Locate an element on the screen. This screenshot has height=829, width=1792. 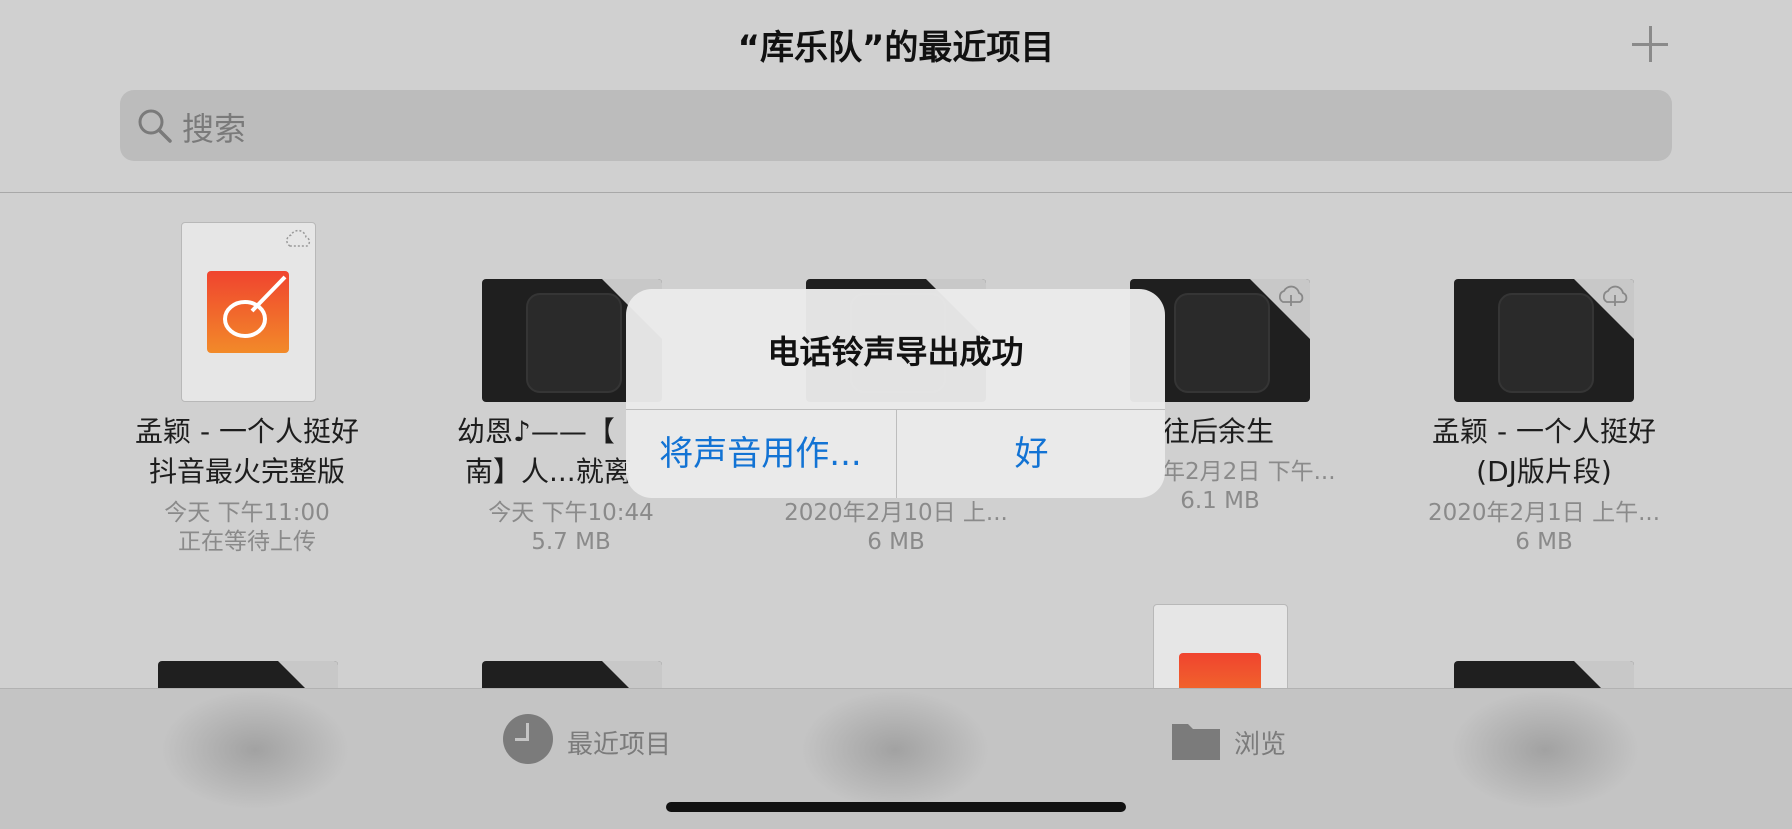
tab-recent-label: 最近项目 is located at coordinates (619, 745).